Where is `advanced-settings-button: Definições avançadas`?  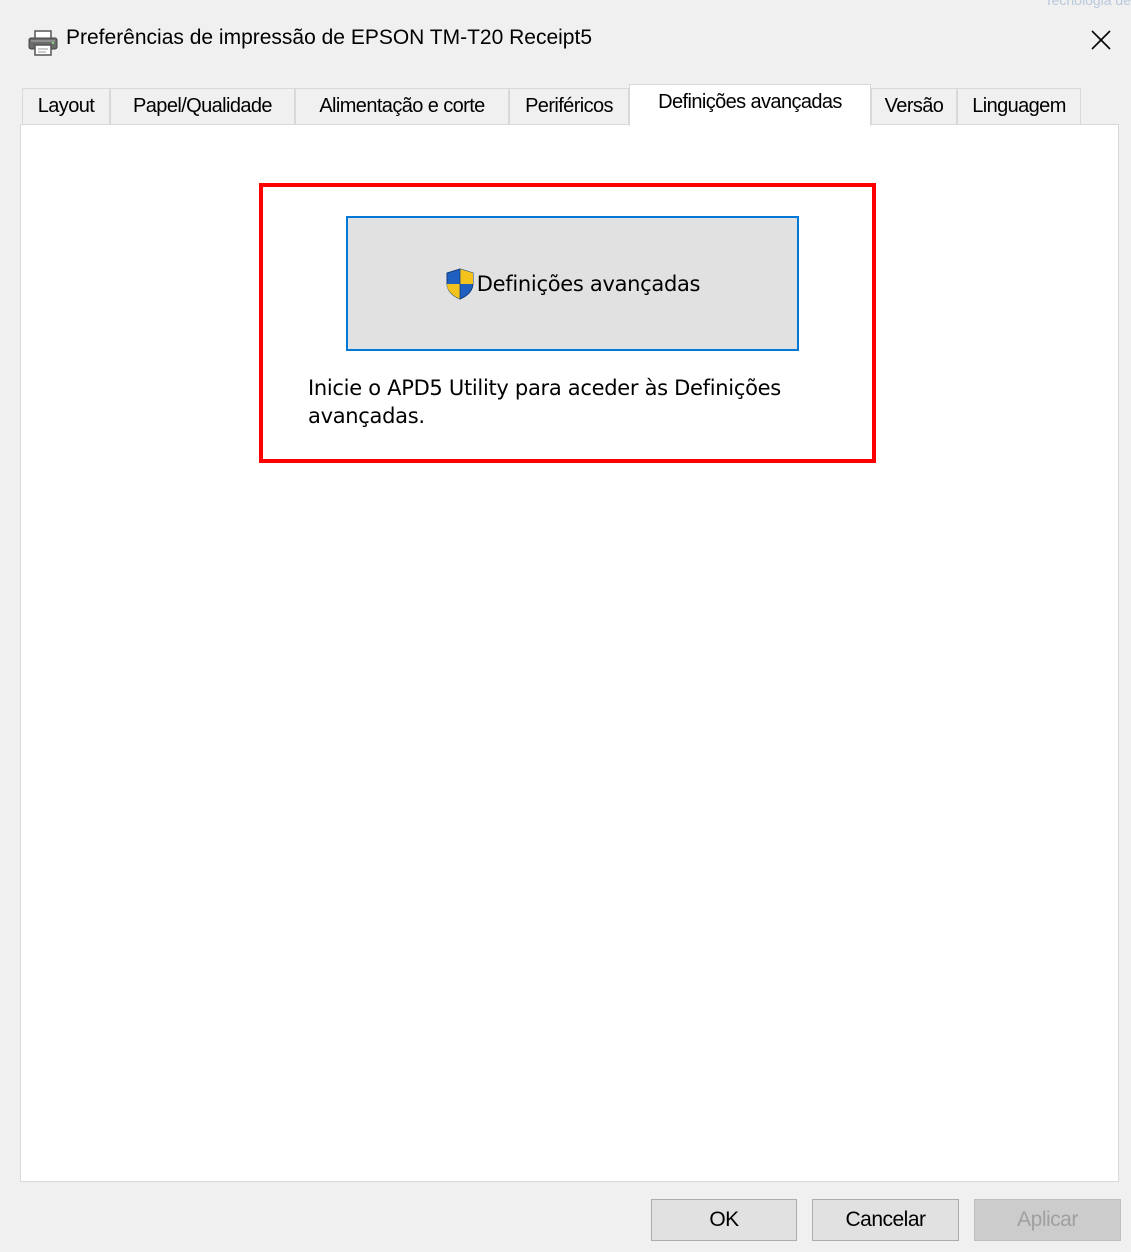 advanced-settings-button: Definições avançadas is located at coordinates (572, 283).